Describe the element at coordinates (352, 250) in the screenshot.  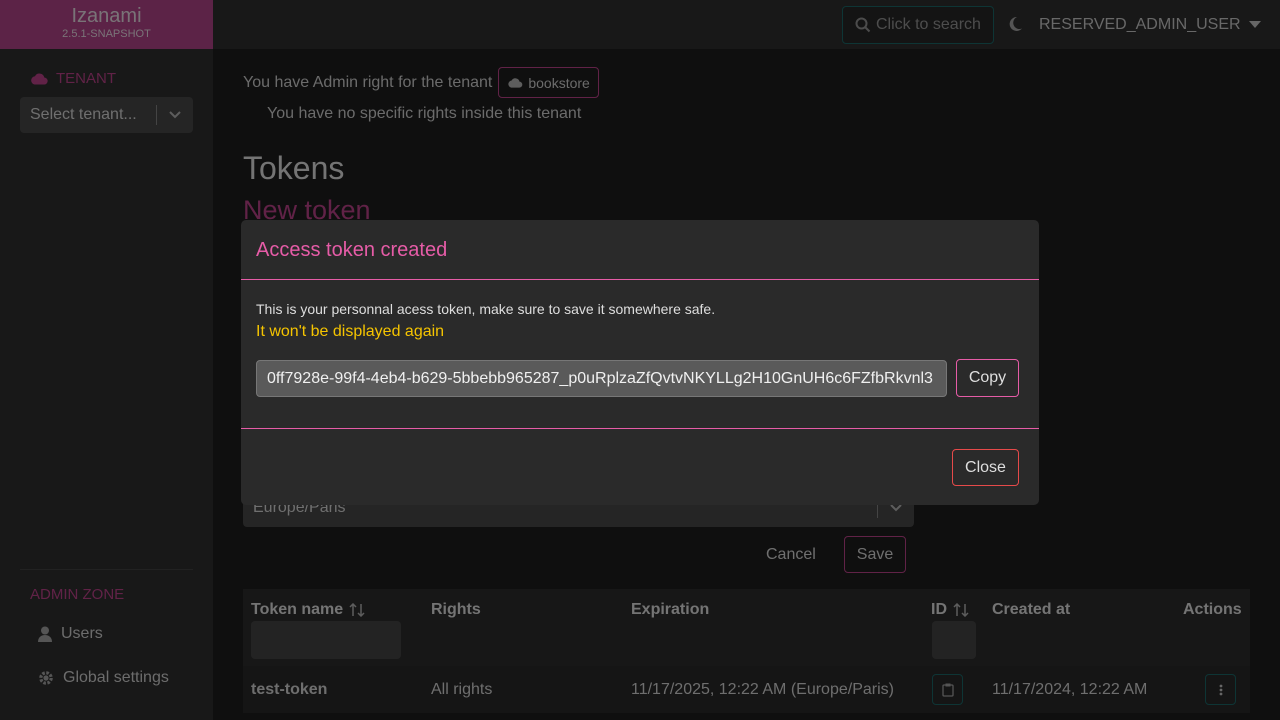
I see `modal-title: Access token created` at that location.